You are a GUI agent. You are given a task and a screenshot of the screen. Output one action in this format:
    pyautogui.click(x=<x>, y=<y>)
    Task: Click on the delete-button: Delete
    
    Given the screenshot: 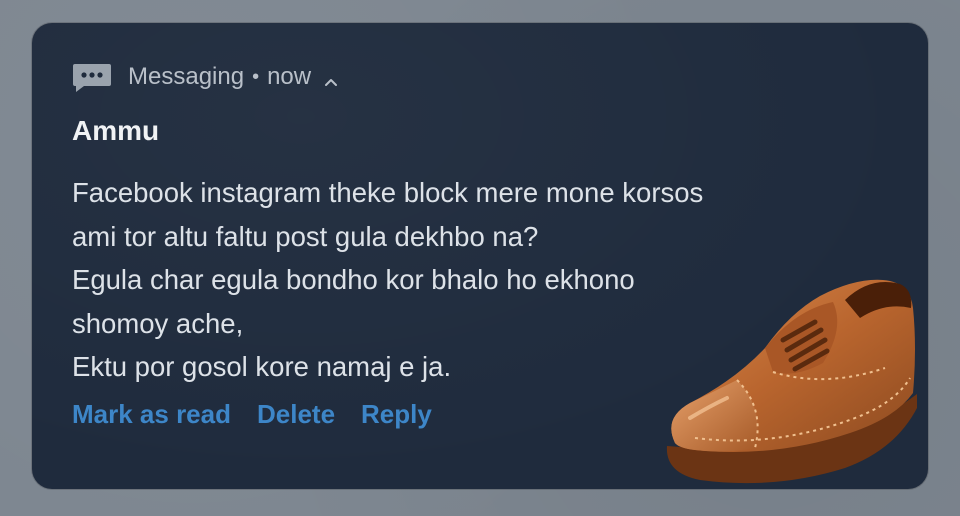 What is the action you would take?
    pyautogui.click(x=296, y=414)
    